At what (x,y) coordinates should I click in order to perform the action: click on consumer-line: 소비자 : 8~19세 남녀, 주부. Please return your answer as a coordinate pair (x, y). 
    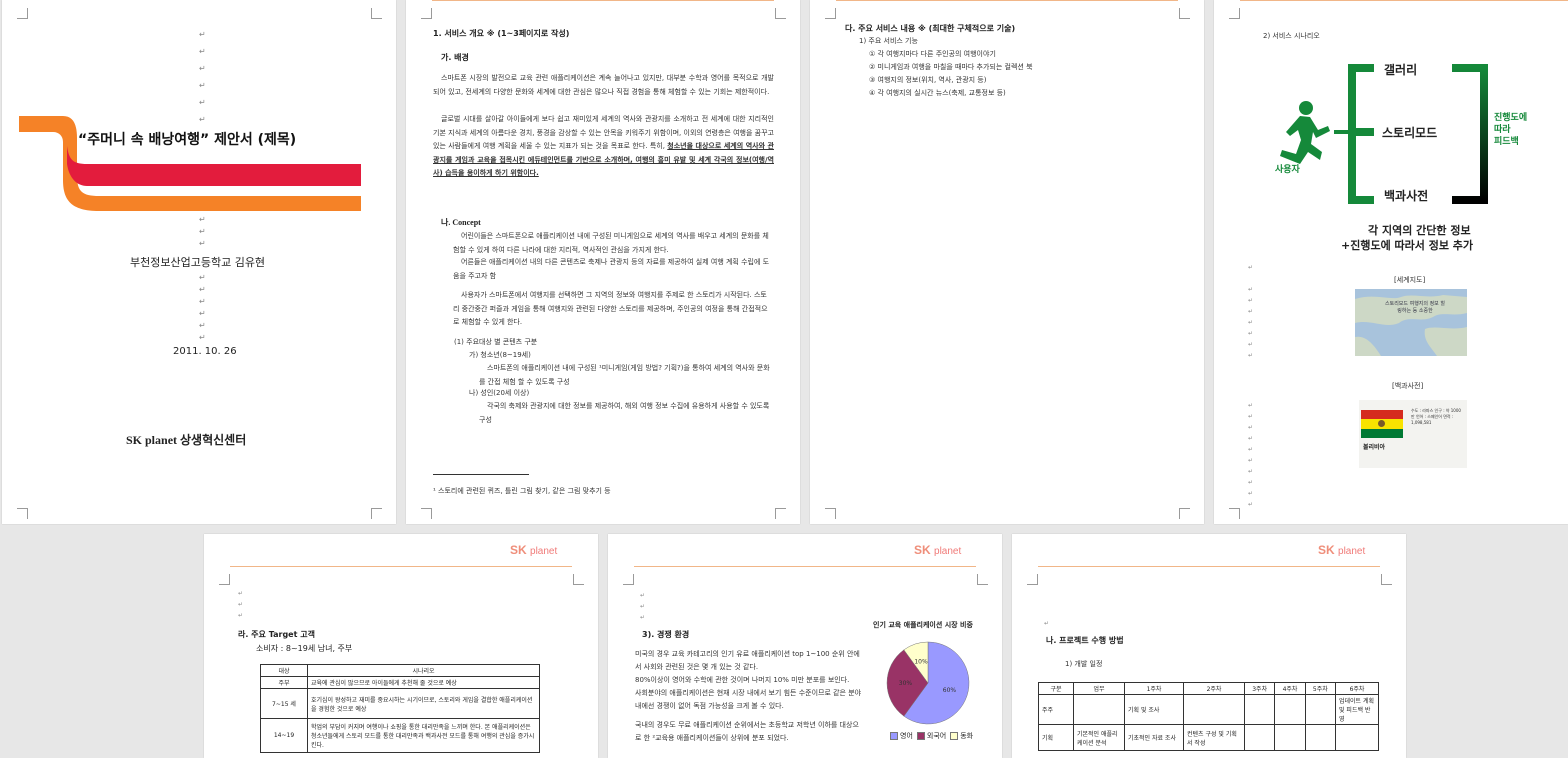
    Looking at the image, I should click on (304, 648).